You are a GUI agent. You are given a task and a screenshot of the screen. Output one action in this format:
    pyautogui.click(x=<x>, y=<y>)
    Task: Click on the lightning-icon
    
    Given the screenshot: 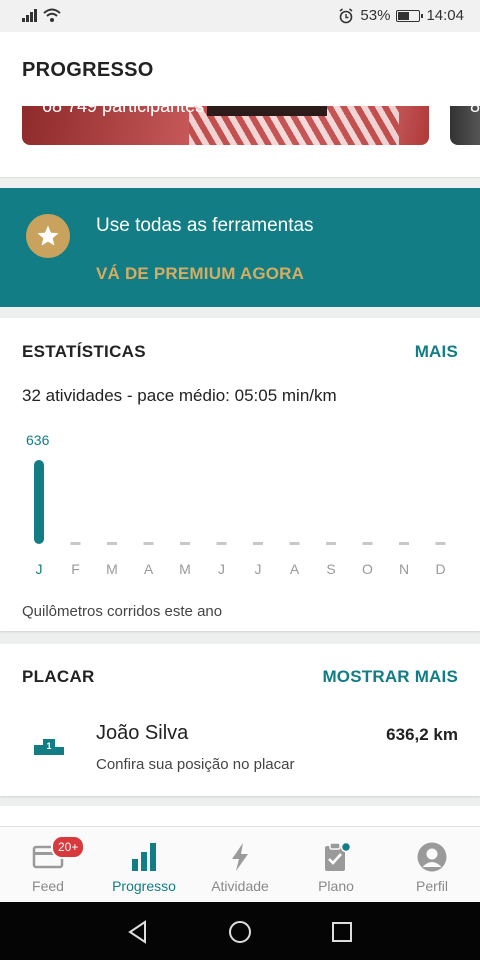 What is the action you would take?
    pyautogui.click(x=240, y=857)
    